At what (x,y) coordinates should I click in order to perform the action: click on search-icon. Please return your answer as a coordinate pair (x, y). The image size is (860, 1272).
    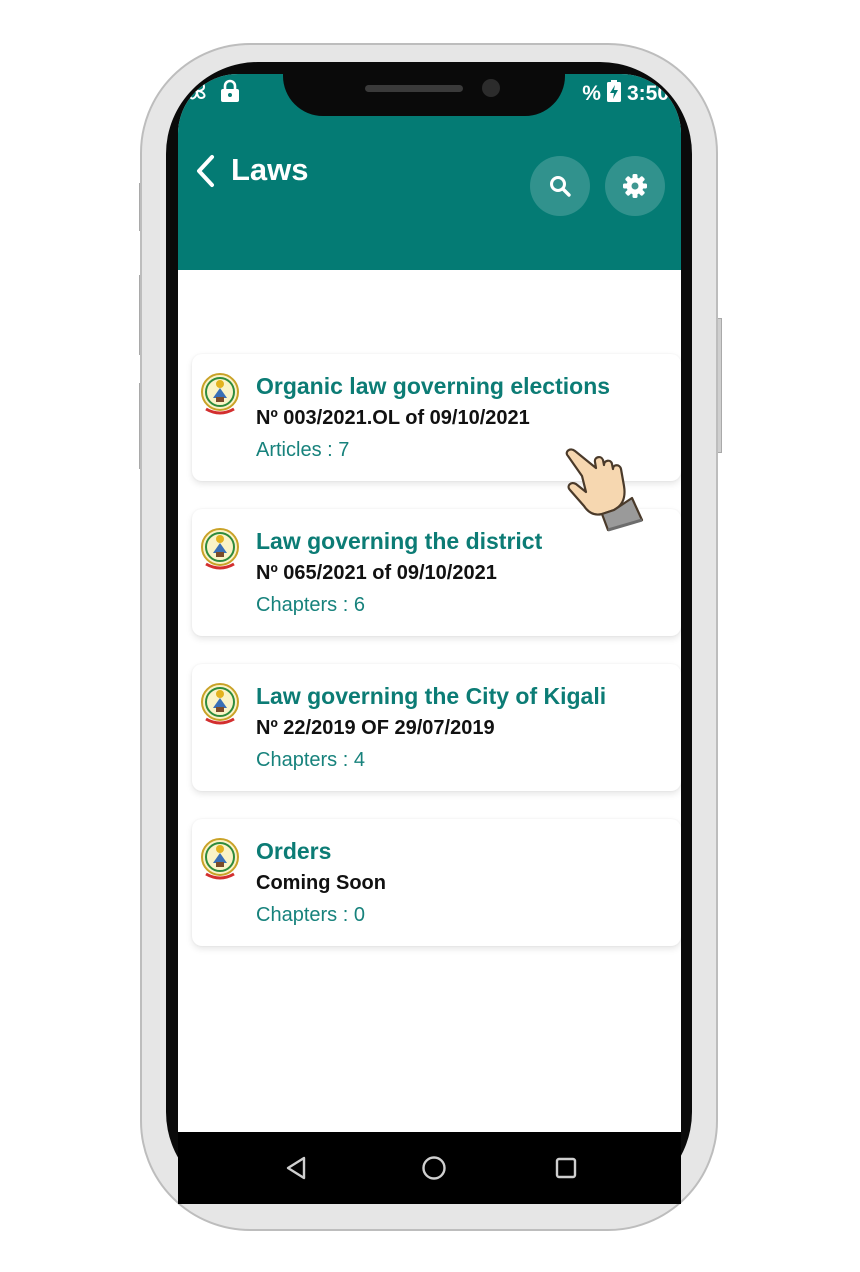
    Looking at the image, I should click on (560, 186).